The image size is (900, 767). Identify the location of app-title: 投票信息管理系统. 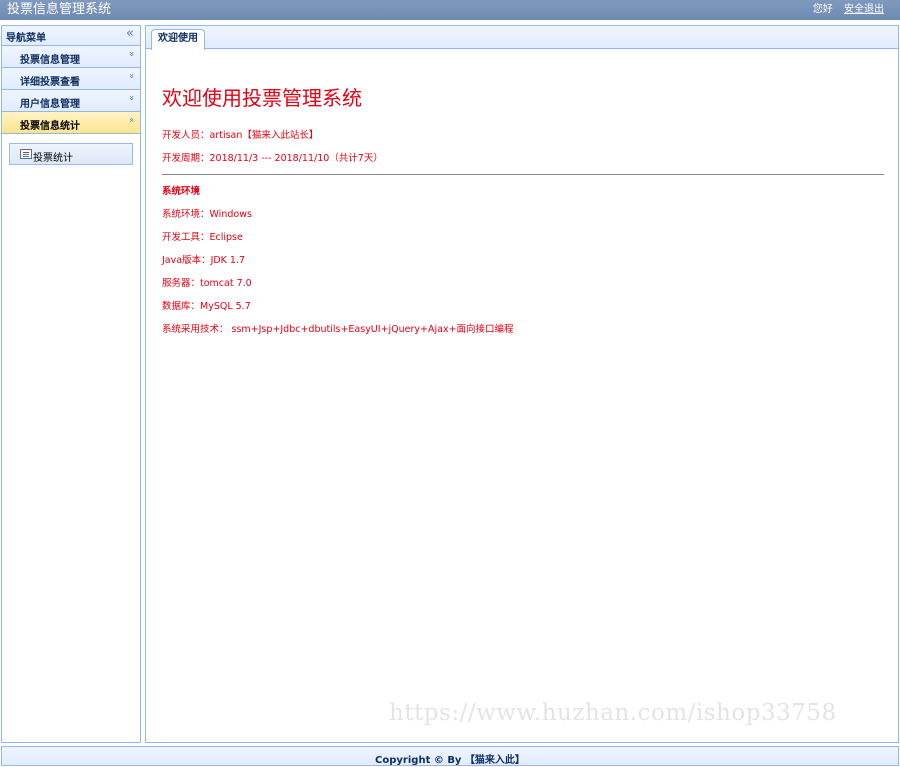
(59, 9).